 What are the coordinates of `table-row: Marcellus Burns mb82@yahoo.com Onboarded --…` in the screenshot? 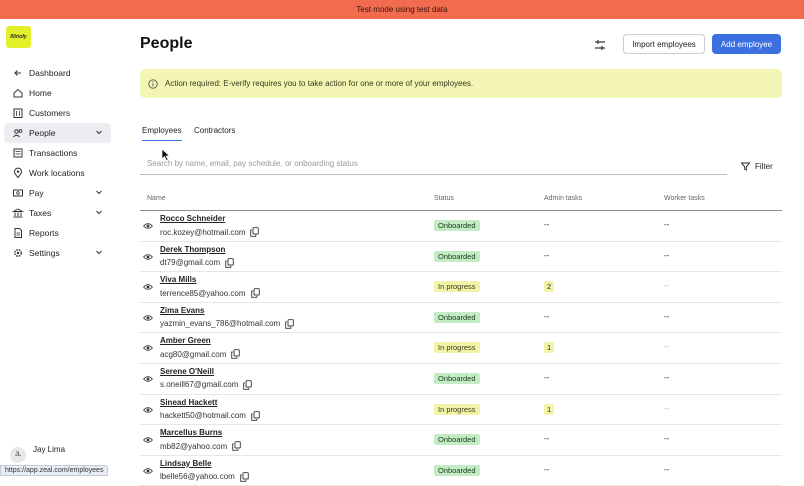 It's located at (461, 440).